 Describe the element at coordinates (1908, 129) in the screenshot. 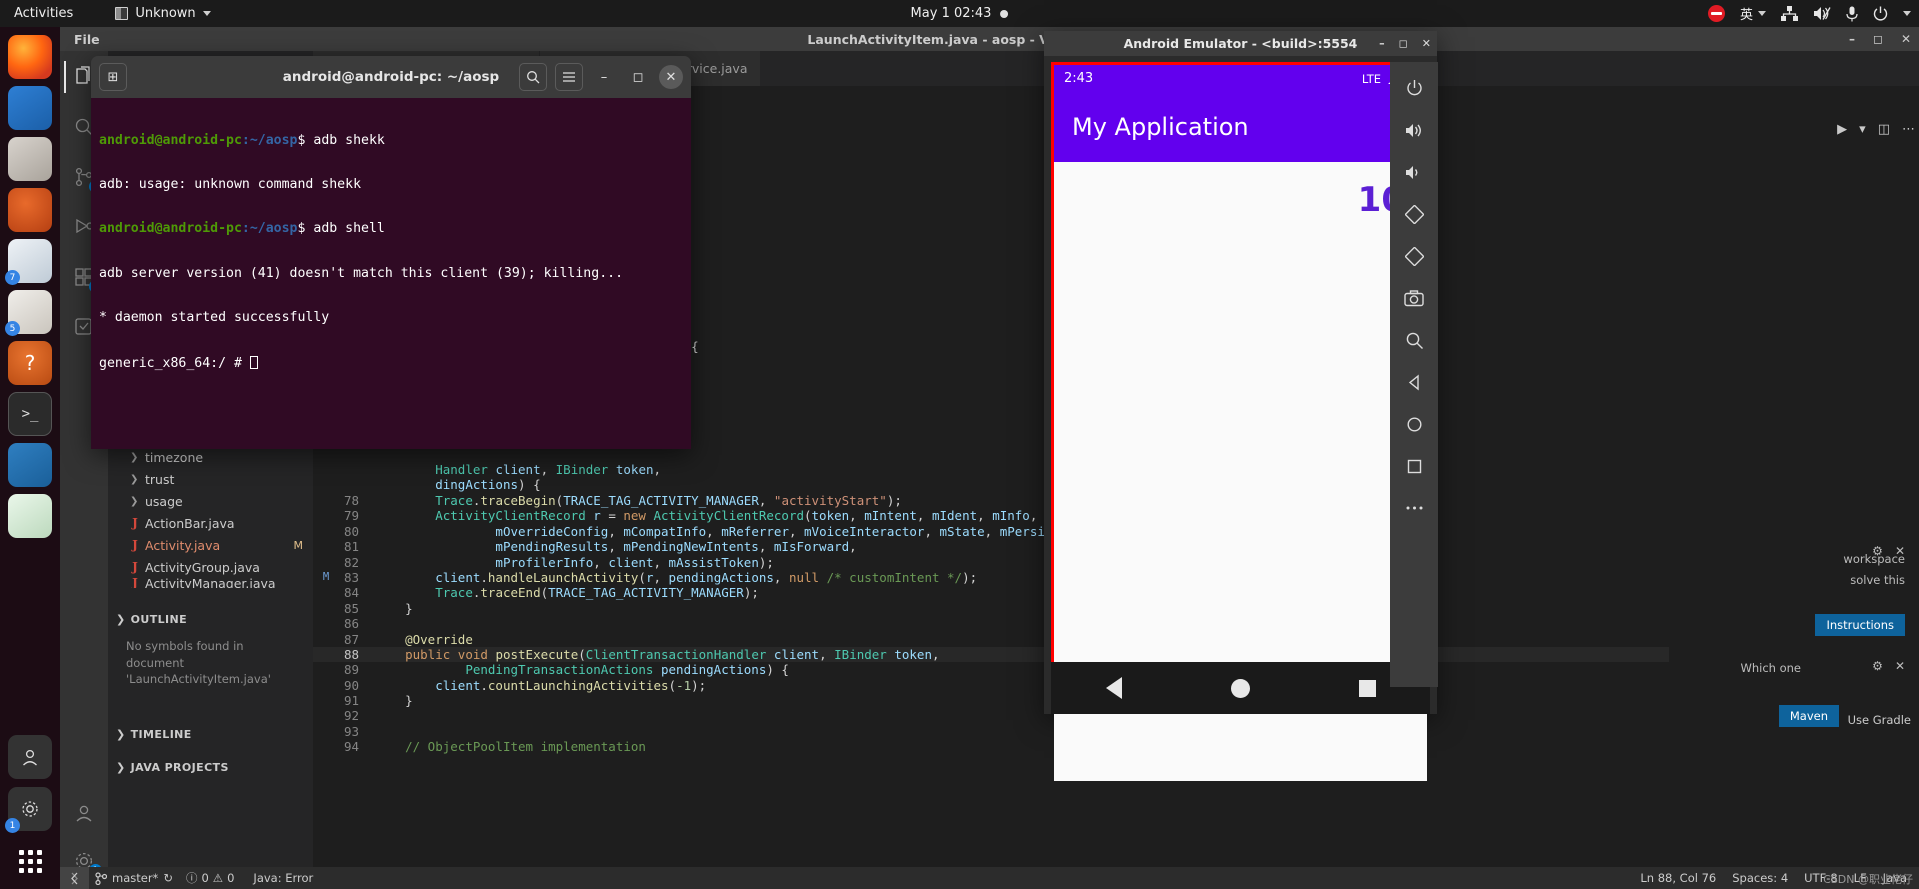

I see `more-actions-icon: ⋯` at that location.